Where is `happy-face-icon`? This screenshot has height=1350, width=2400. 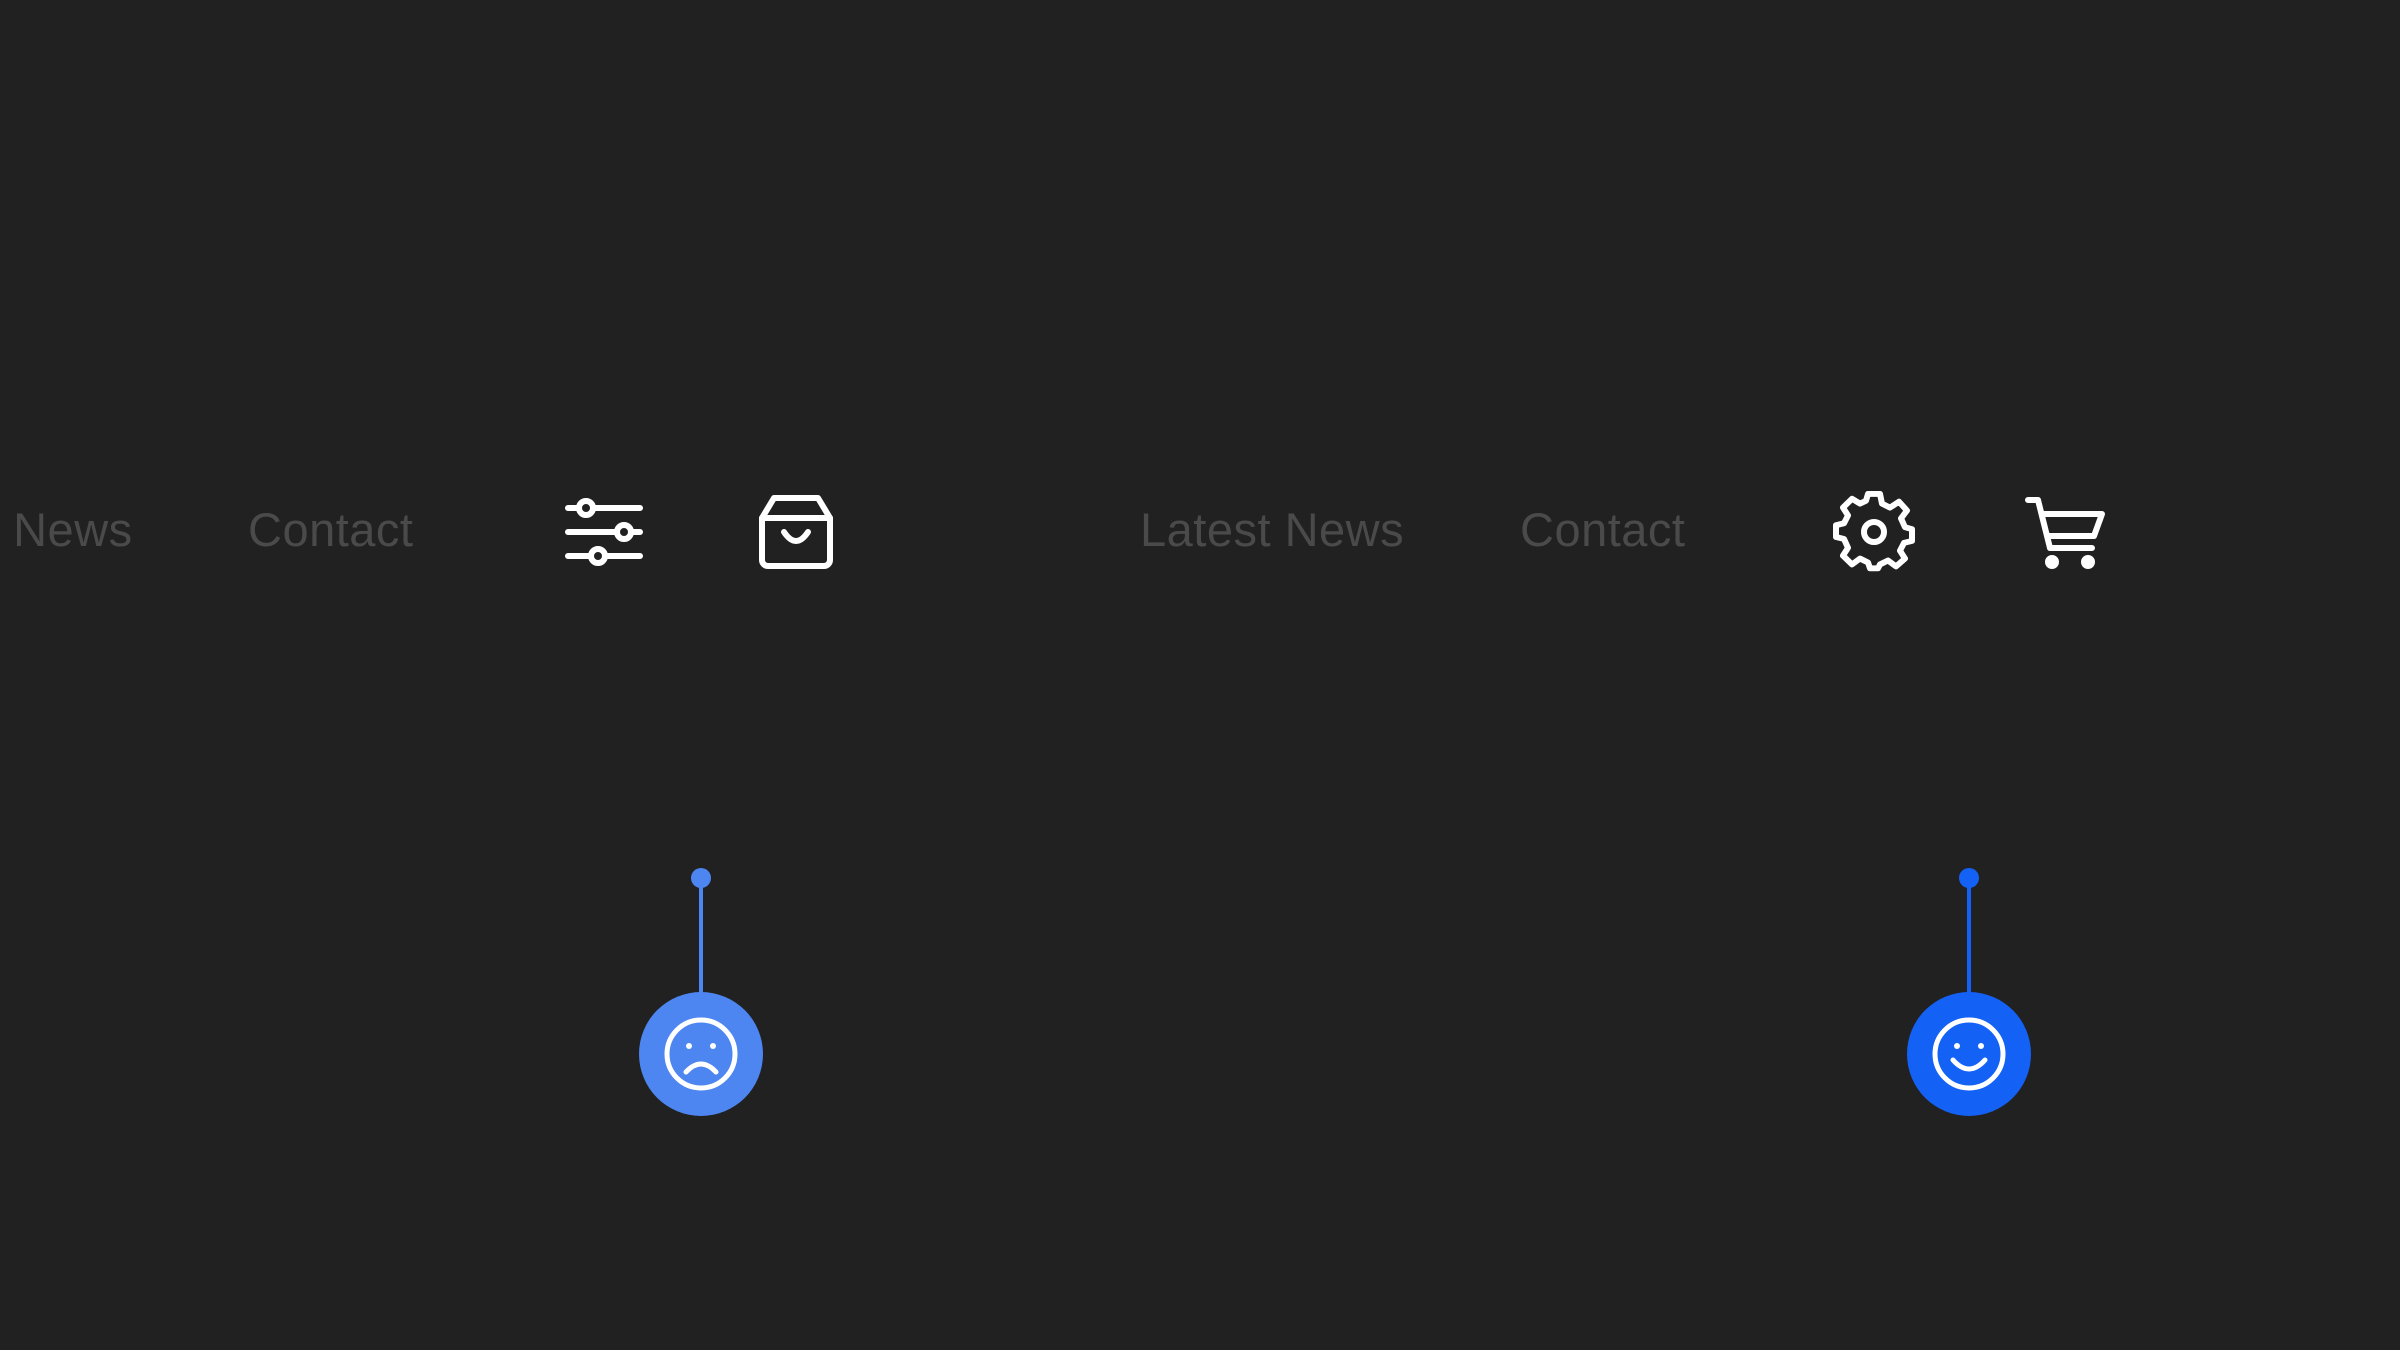 happy-face-icon is located at coordinates (1969, 1054).